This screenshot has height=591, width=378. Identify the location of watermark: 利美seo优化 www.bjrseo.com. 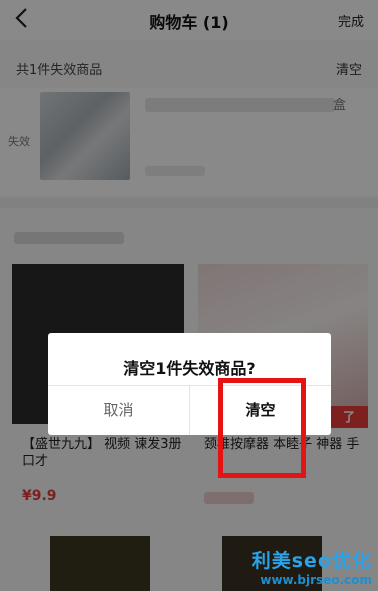
(312, 566).